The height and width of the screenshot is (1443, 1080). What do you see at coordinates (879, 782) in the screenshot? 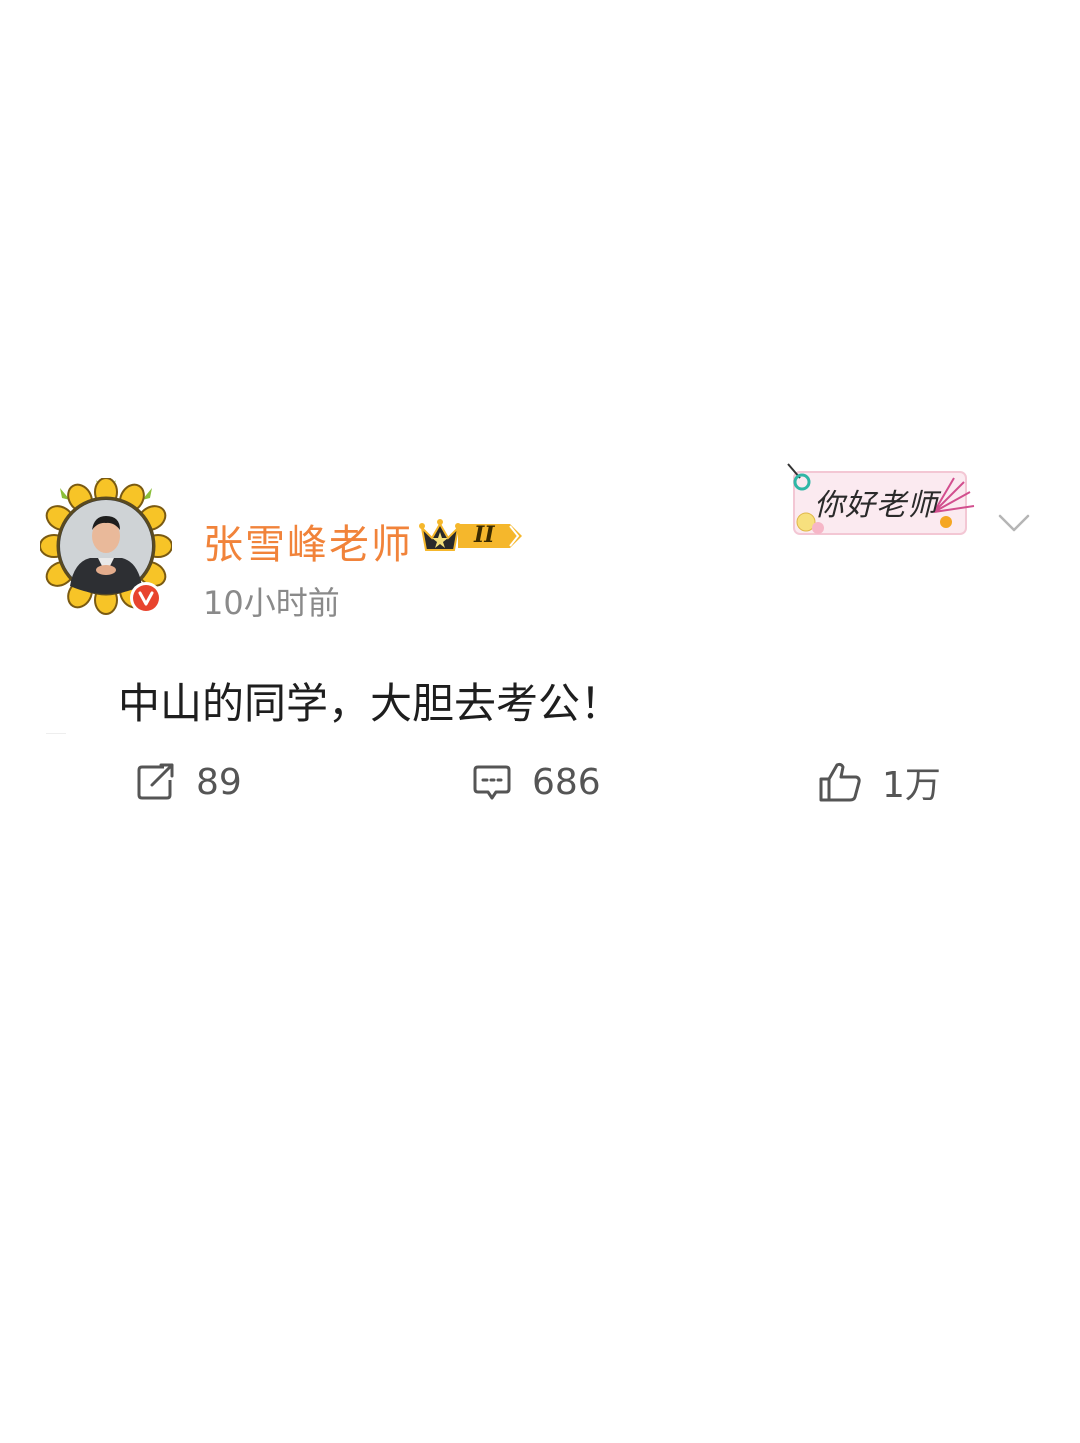
I see `like-button: 1万` at bounding box center [879, 782].